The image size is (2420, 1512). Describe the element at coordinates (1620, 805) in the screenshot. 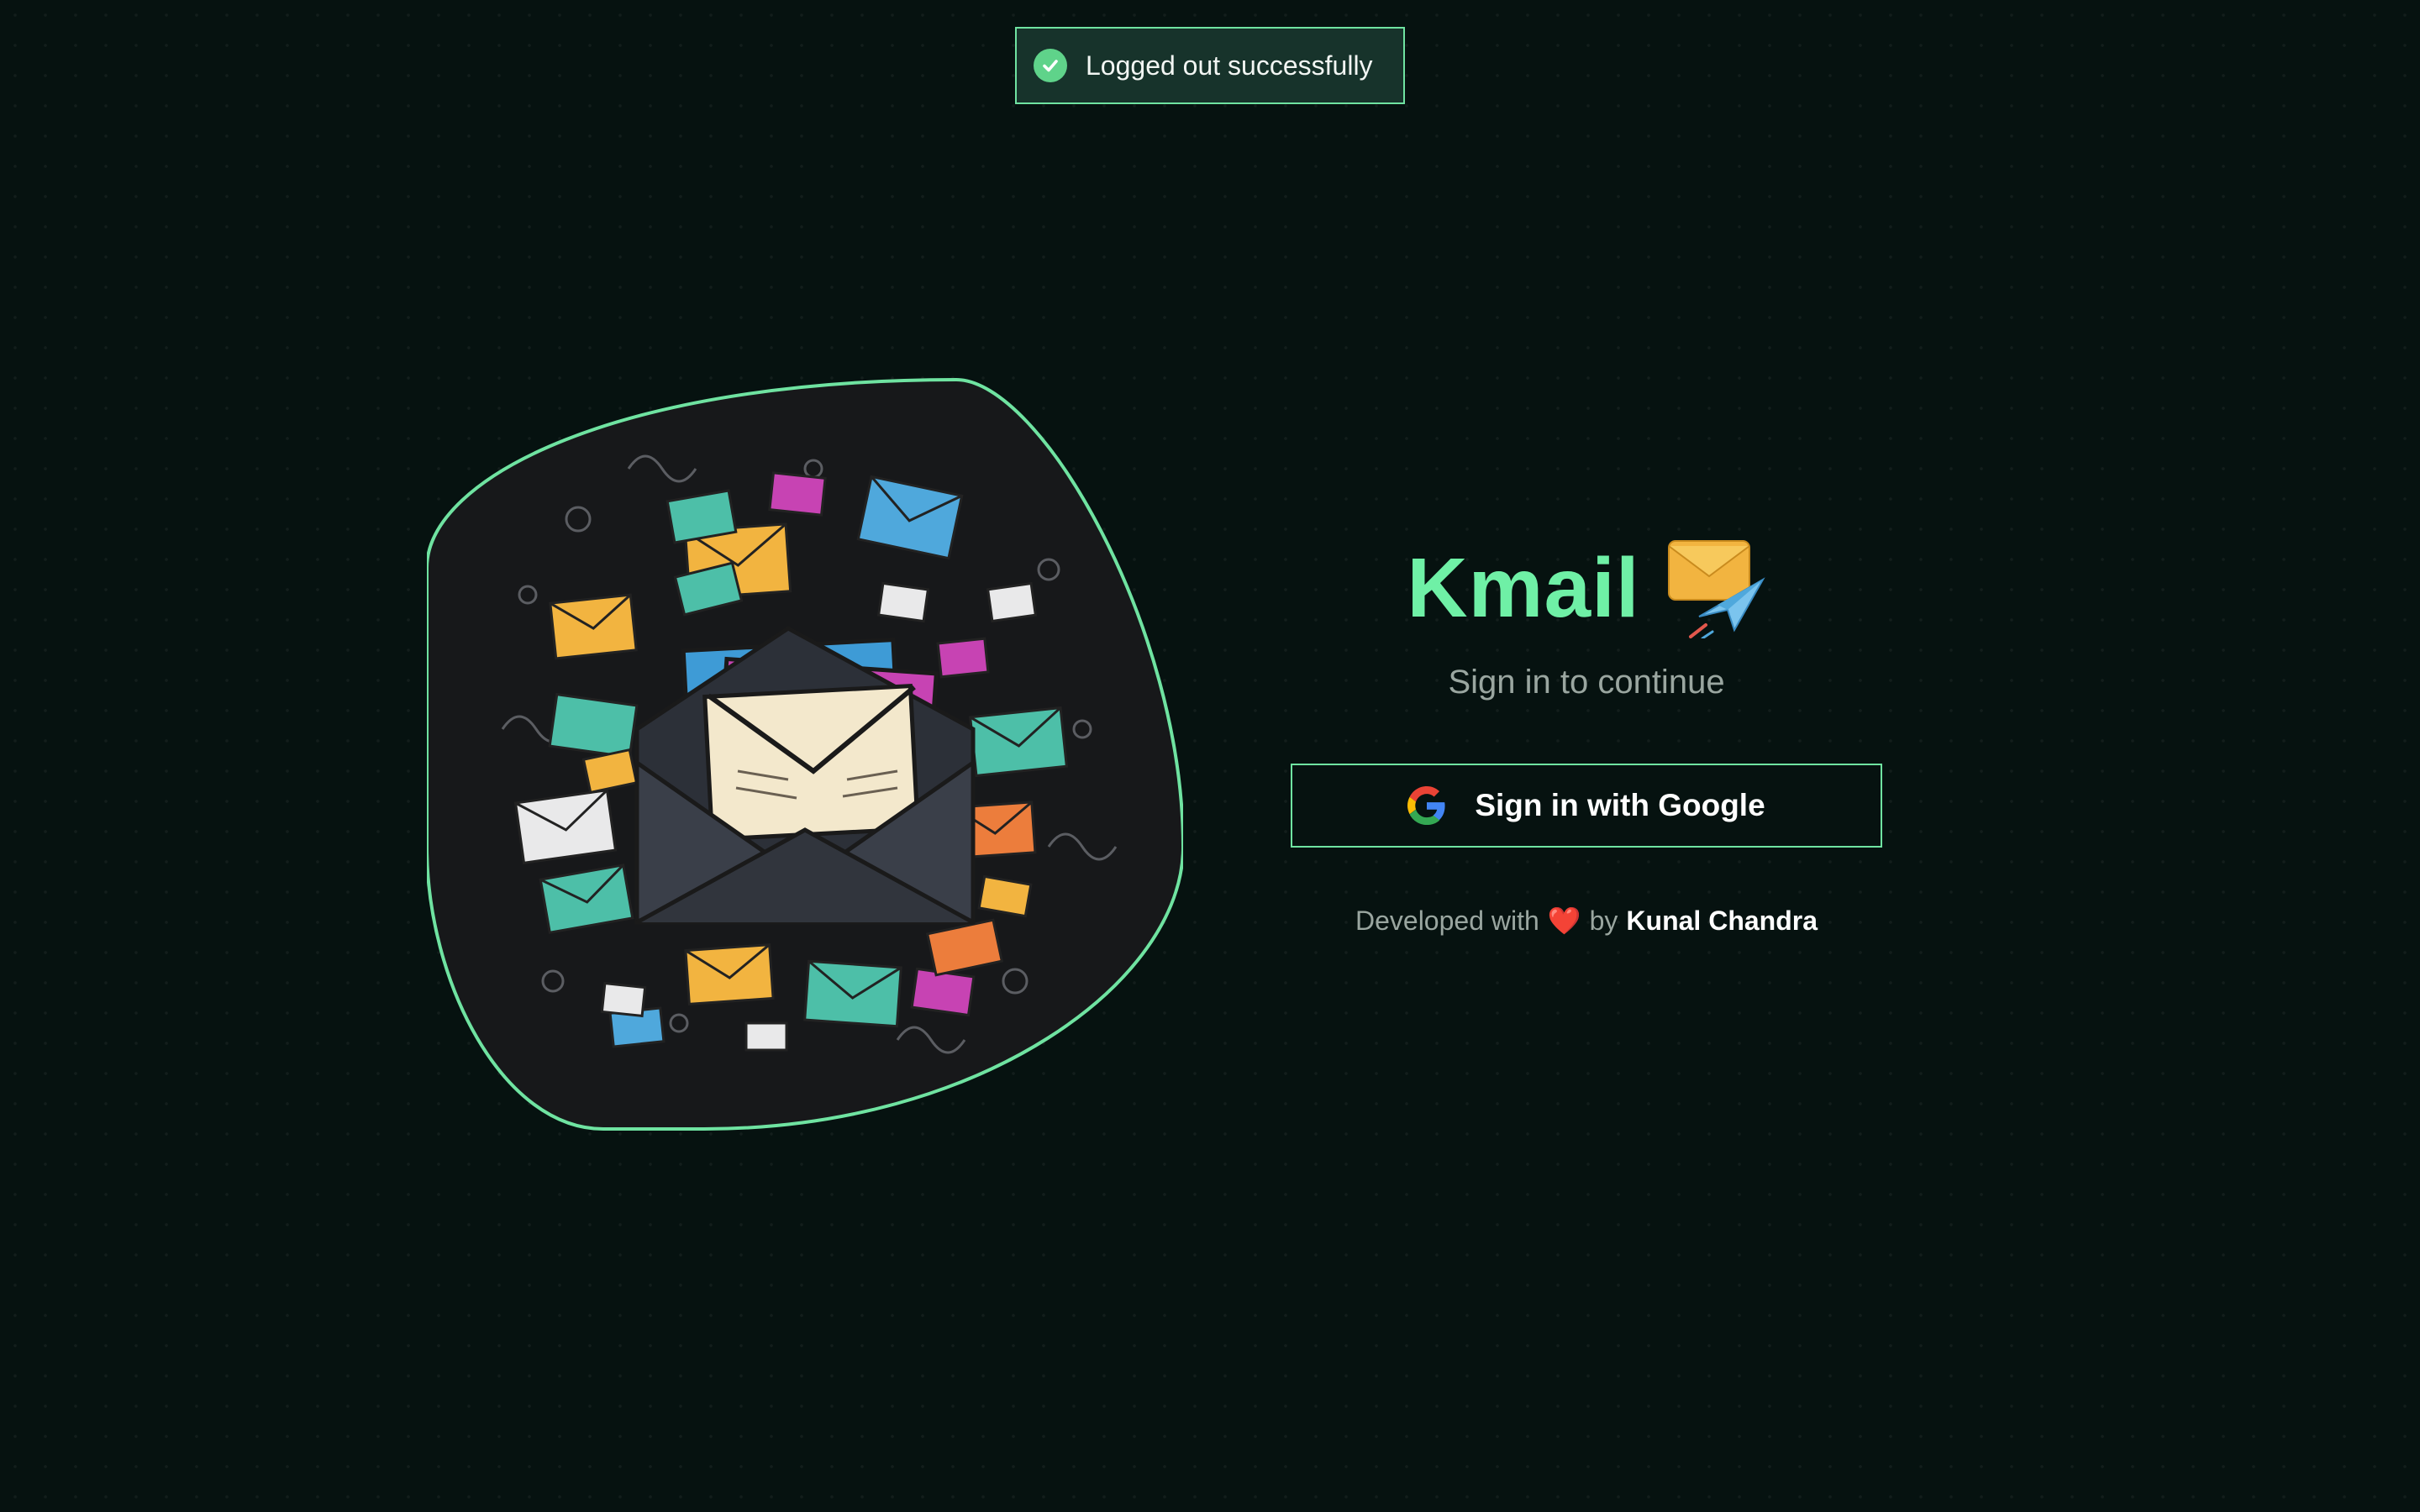

I see `sign-in-with-google-label: Sign in with Google` at that location.